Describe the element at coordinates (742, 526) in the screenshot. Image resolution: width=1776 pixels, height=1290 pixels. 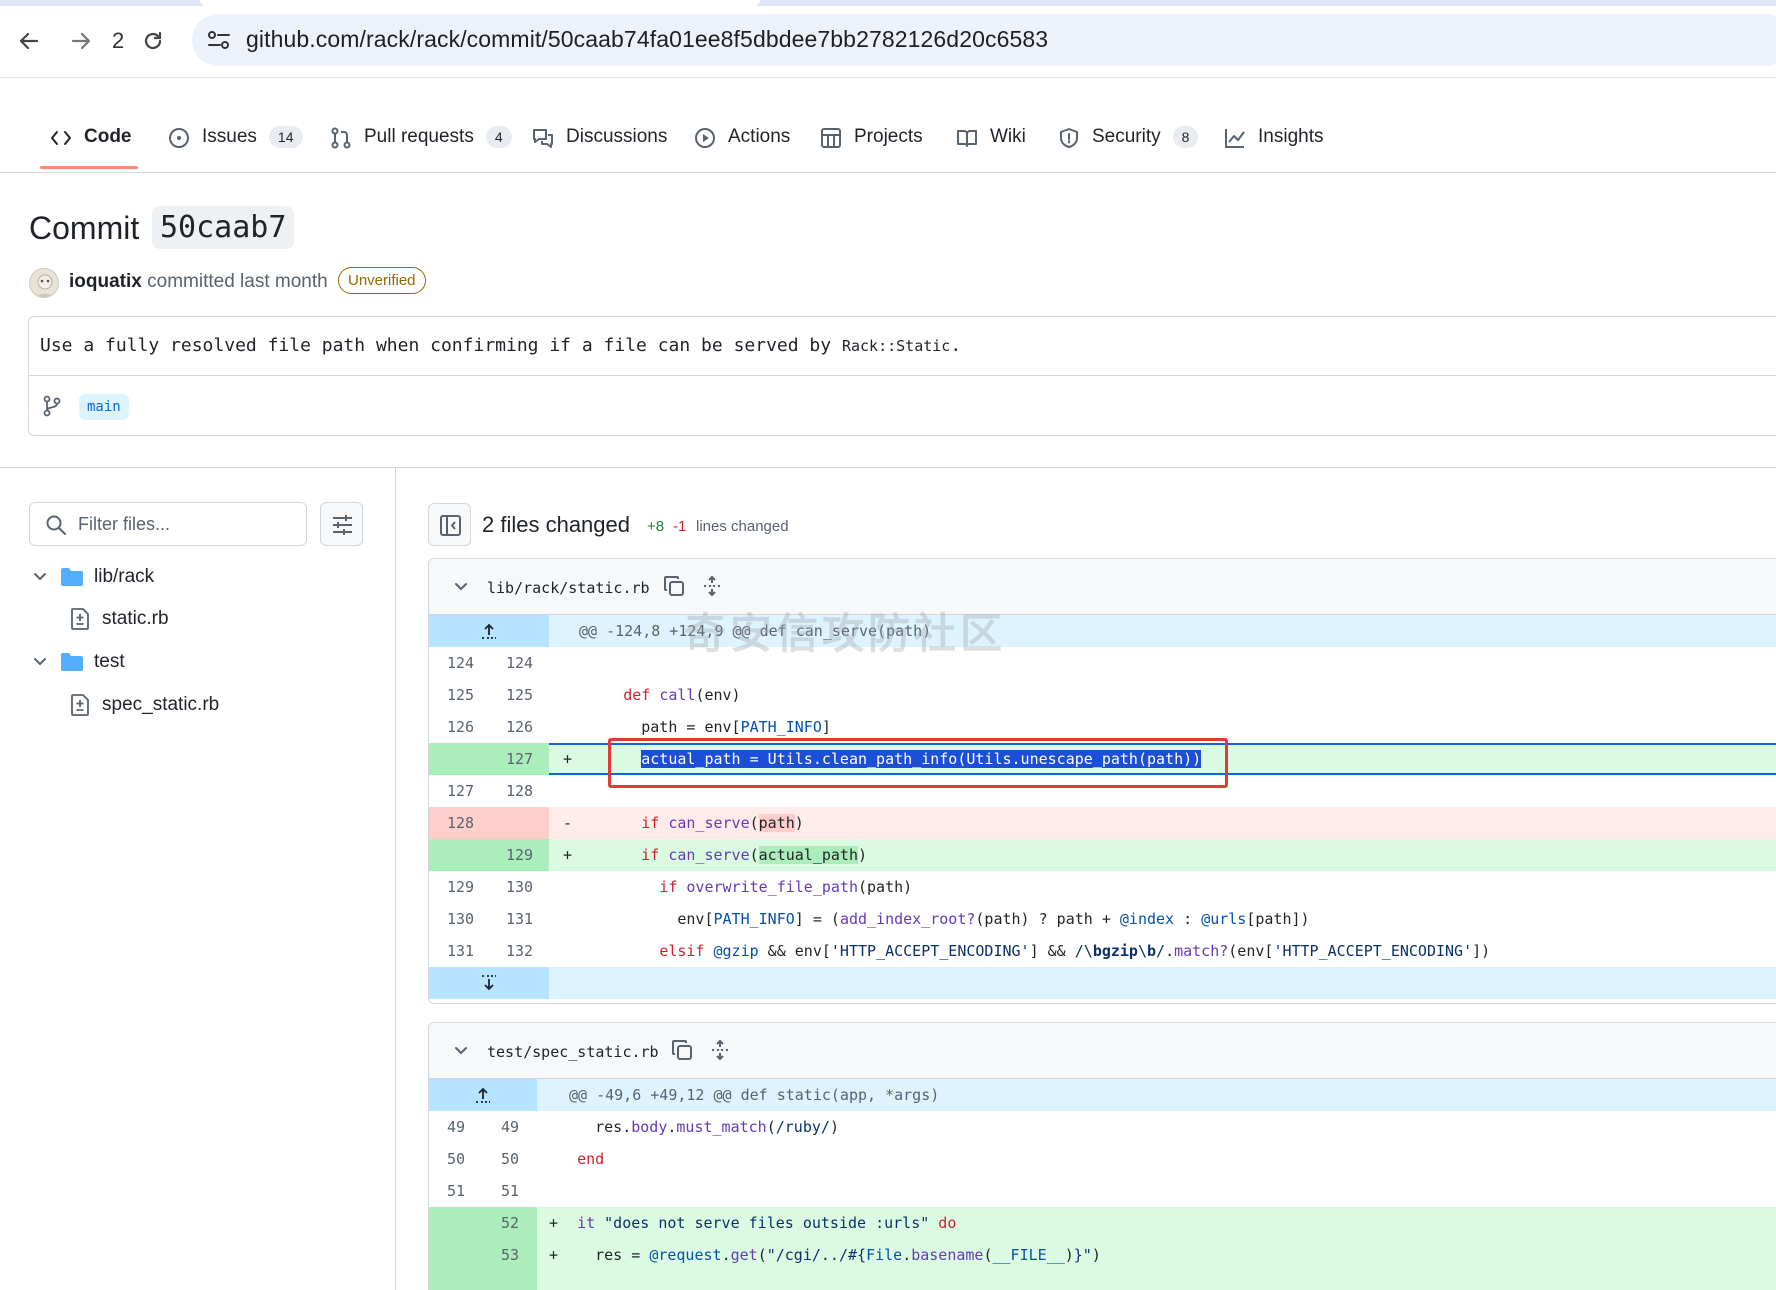
I see `lines-changed-label: lines changed` at that location.